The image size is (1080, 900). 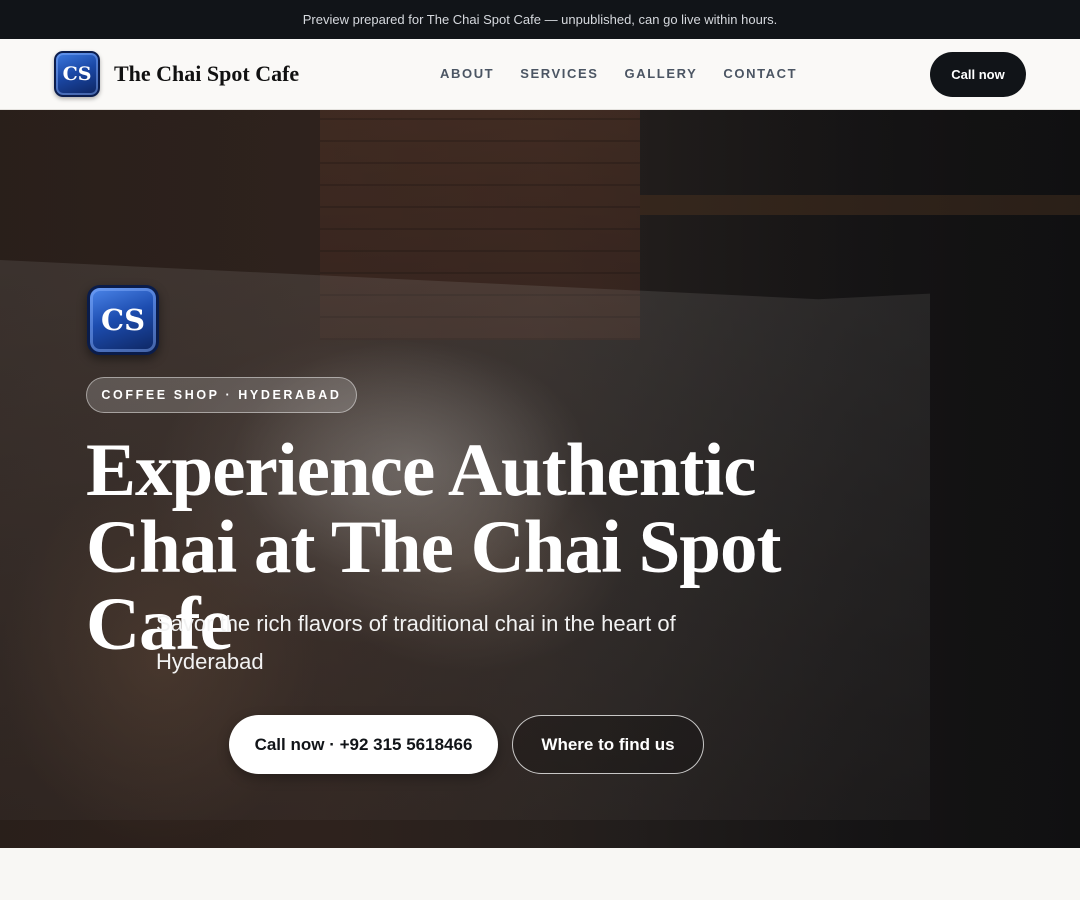 I want to click on nav-link-gallery: GALLERY, so click(x=661, y=73).